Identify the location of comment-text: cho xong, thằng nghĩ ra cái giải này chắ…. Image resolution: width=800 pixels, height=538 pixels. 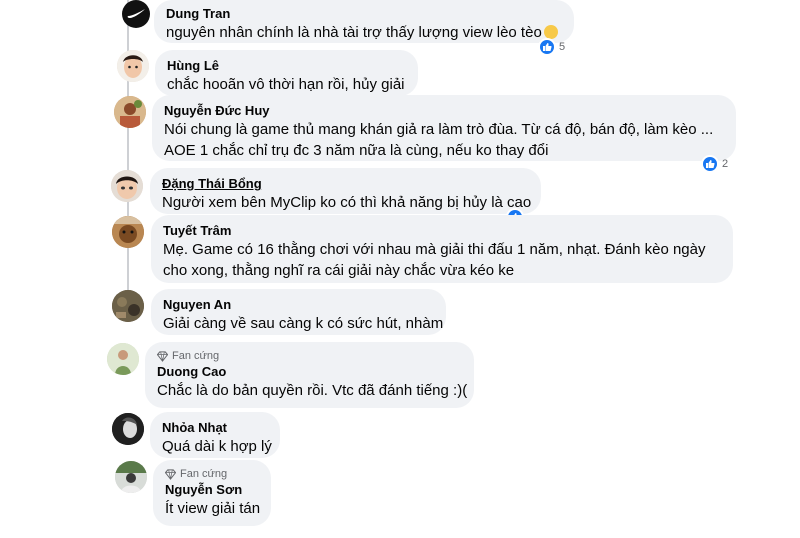
(339, 270).